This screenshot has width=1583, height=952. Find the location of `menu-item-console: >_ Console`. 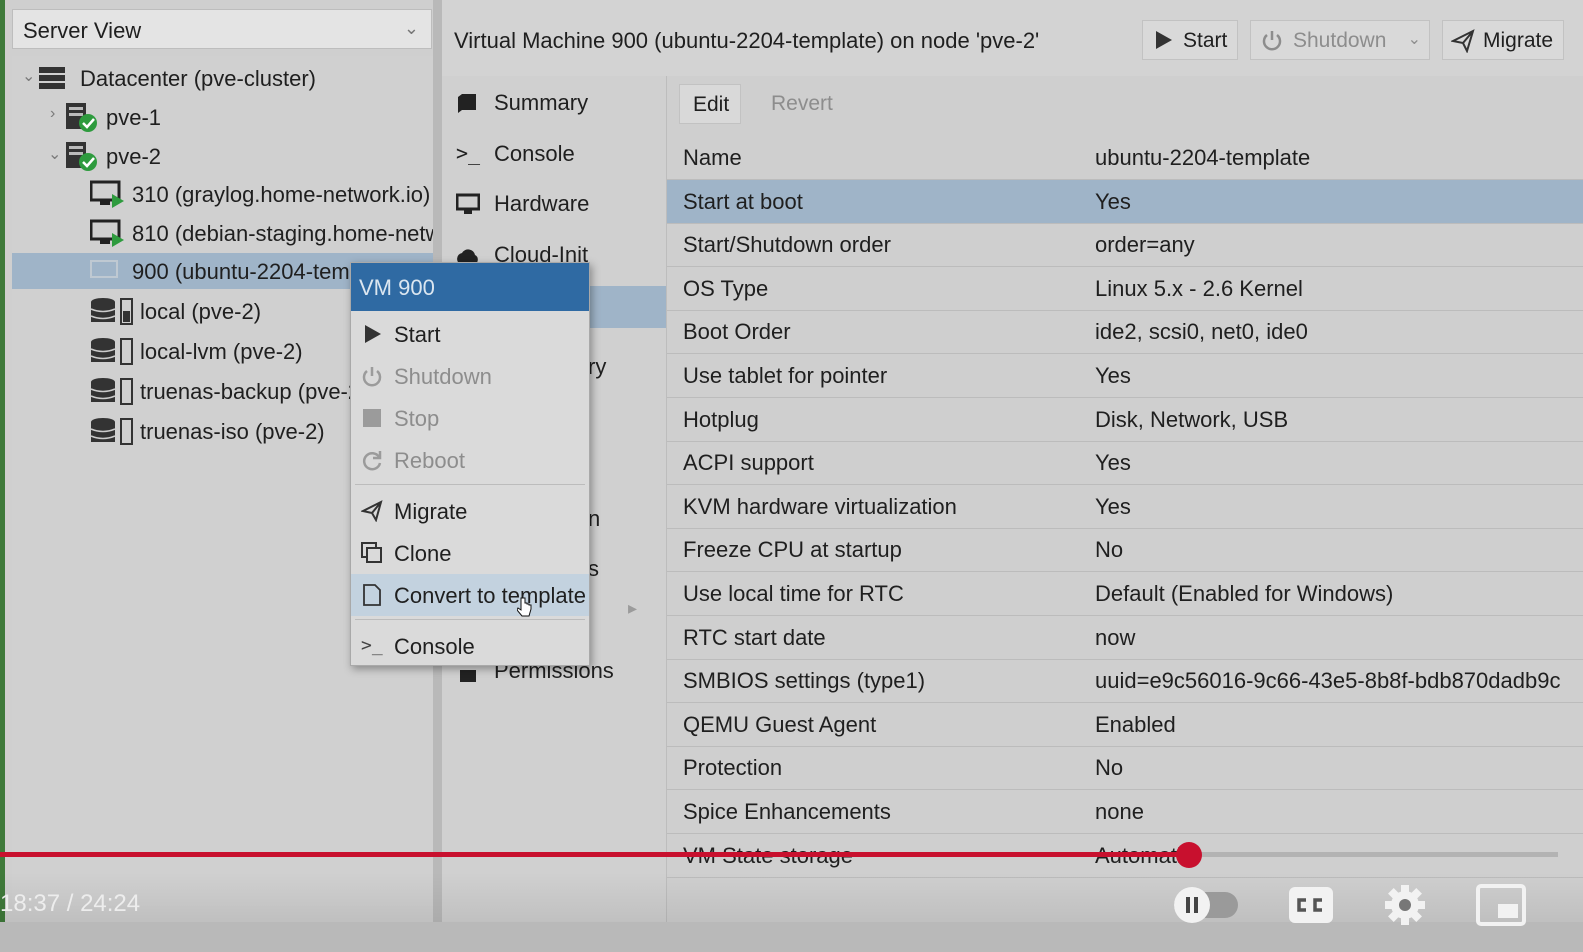

menu-item-console: >_ Console is located at coordinates (470, 646).